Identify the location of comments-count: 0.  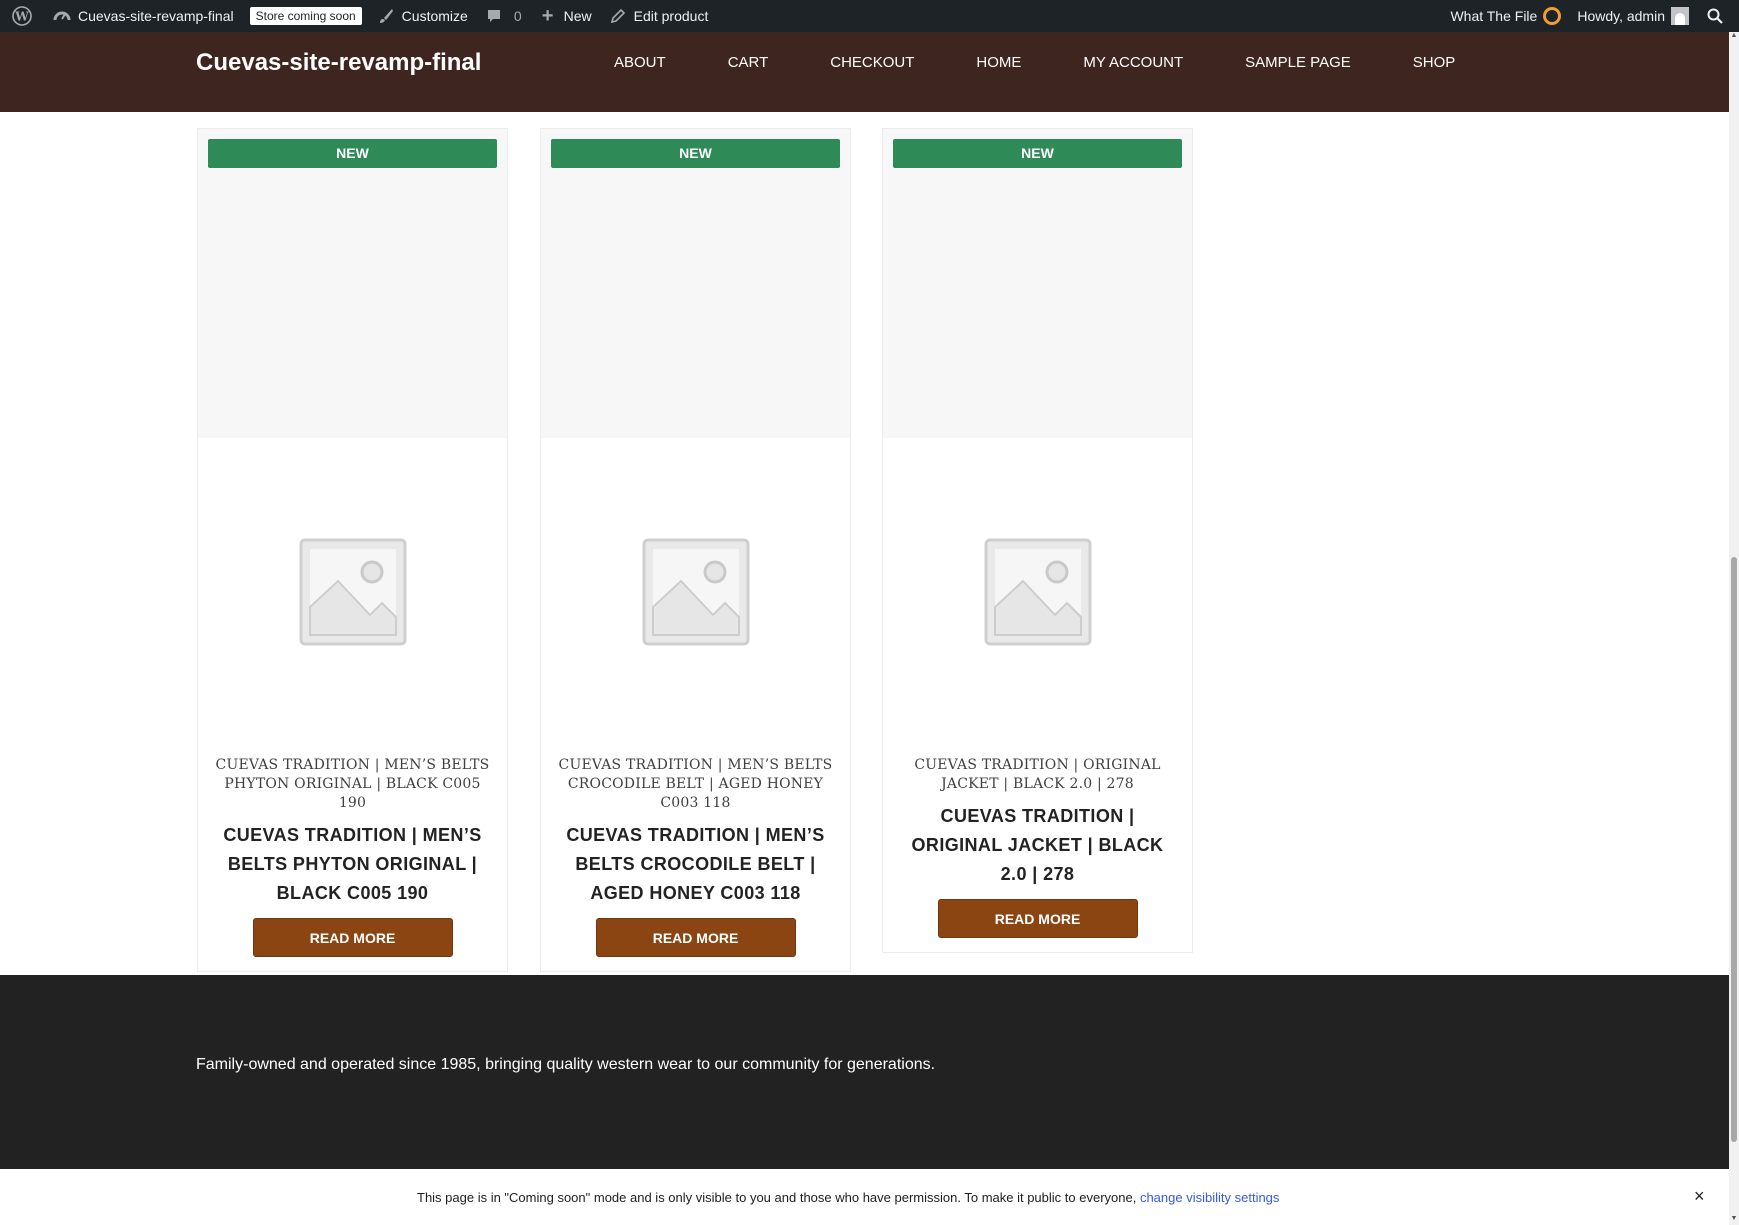
(517, 16).